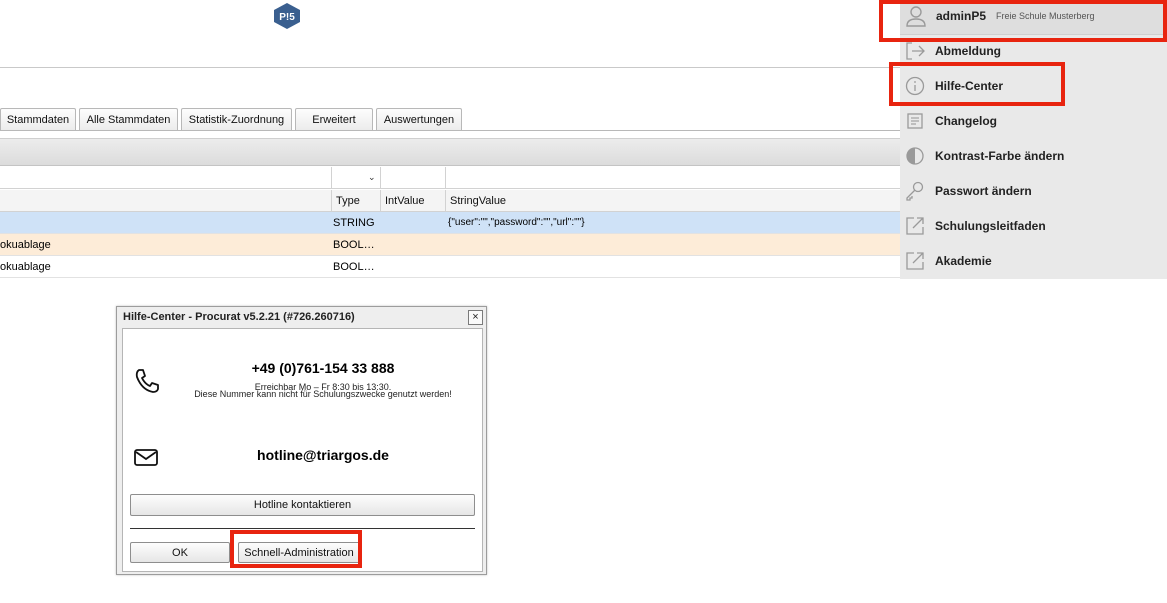 The height and width of the screenshot is (603, 1167). I want to click on menu-item-hilfe-center: Hilfe-Center, so click(1033, 86).